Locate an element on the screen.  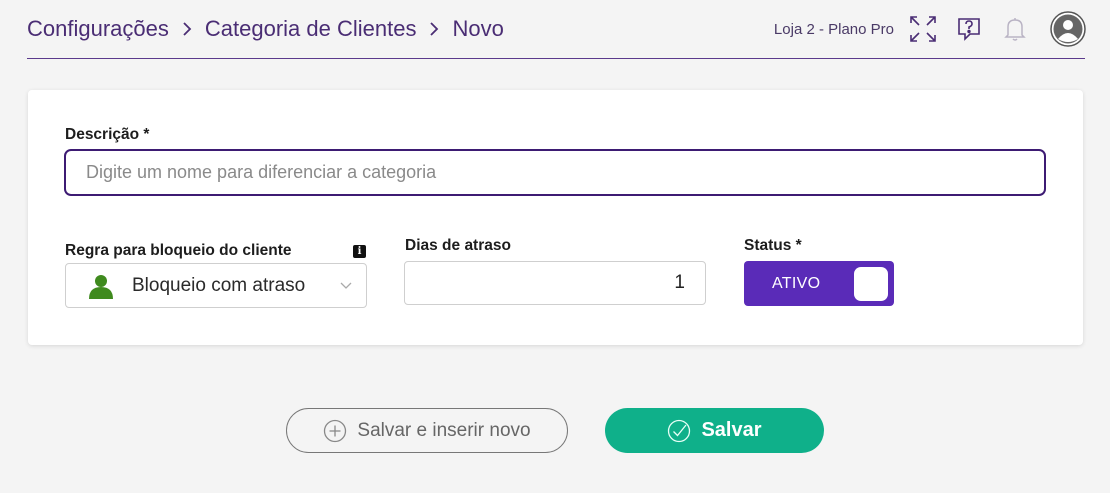
status-toggle: ATIVO is located at coordinates (819, 283).